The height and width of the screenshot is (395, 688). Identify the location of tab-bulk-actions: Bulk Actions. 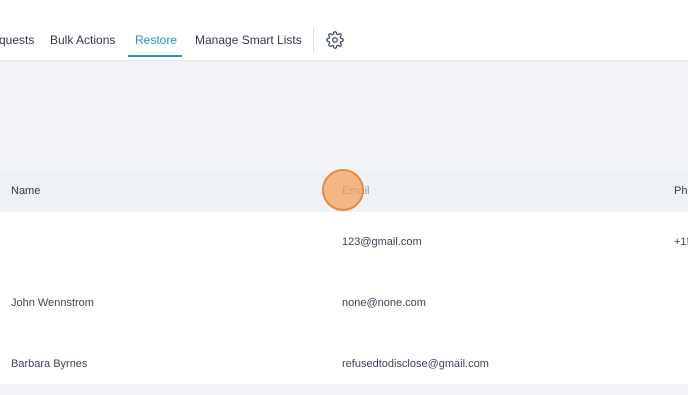
(82, 40).